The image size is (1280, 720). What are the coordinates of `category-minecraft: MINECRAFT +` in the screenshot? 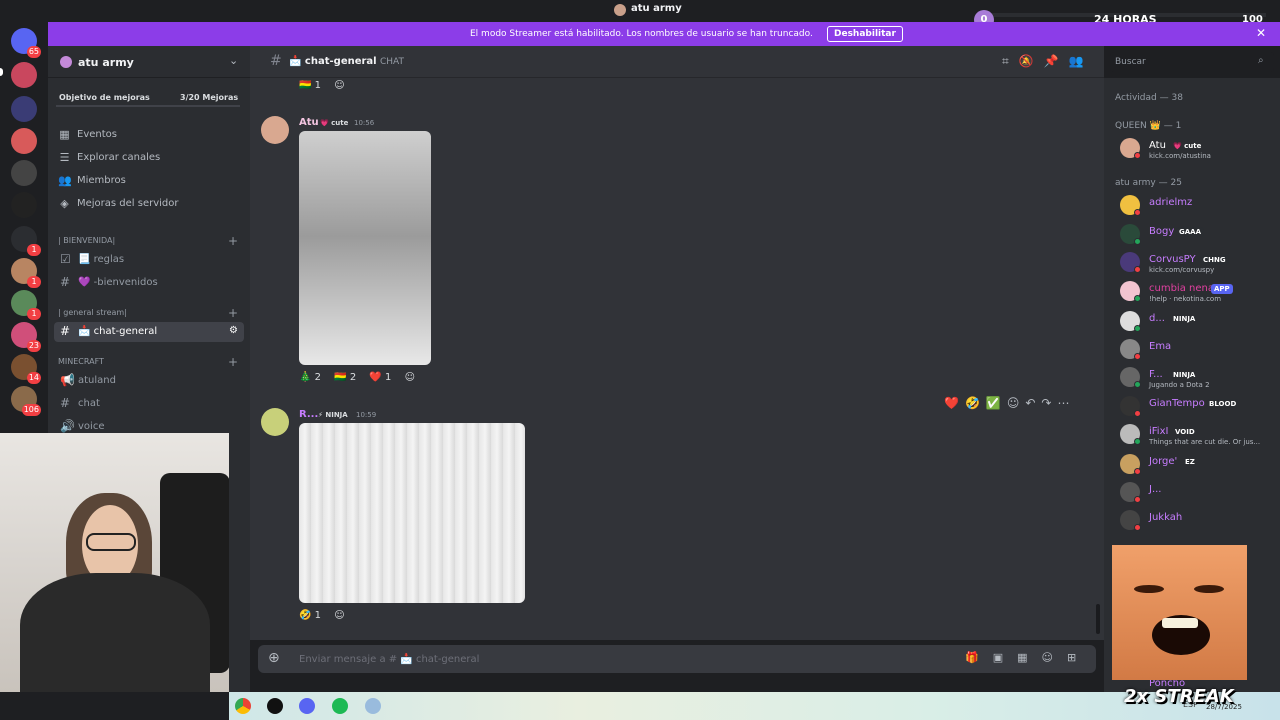 It's located at (151, 363).